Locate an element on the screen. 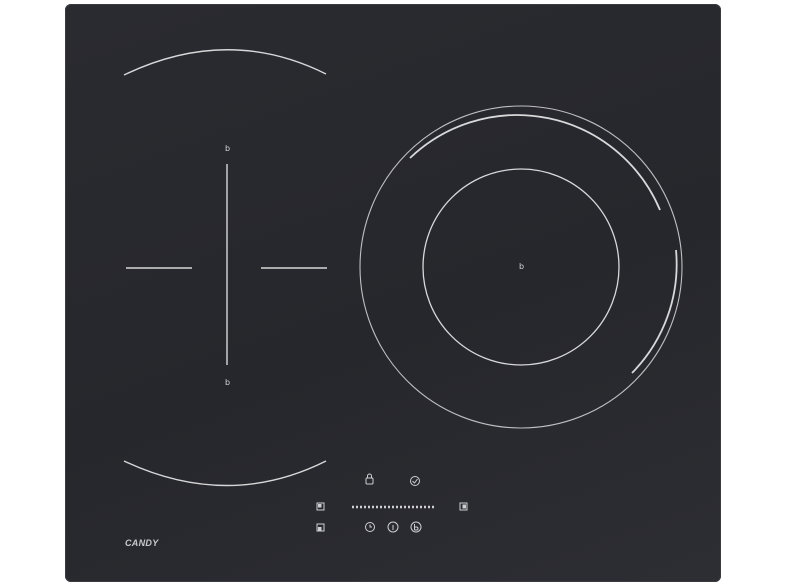 This screenshot has height=587, width=786. power-icon is located at coordinates (416, 527).